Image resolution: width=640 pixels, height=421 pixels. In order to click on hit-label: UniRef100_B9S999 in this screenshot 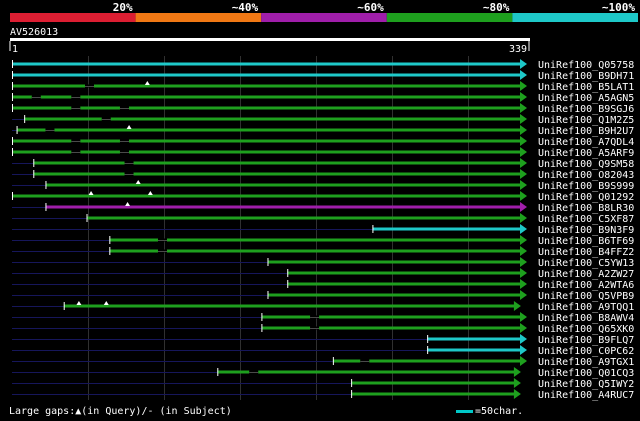, I will do `click(586, 186)`.